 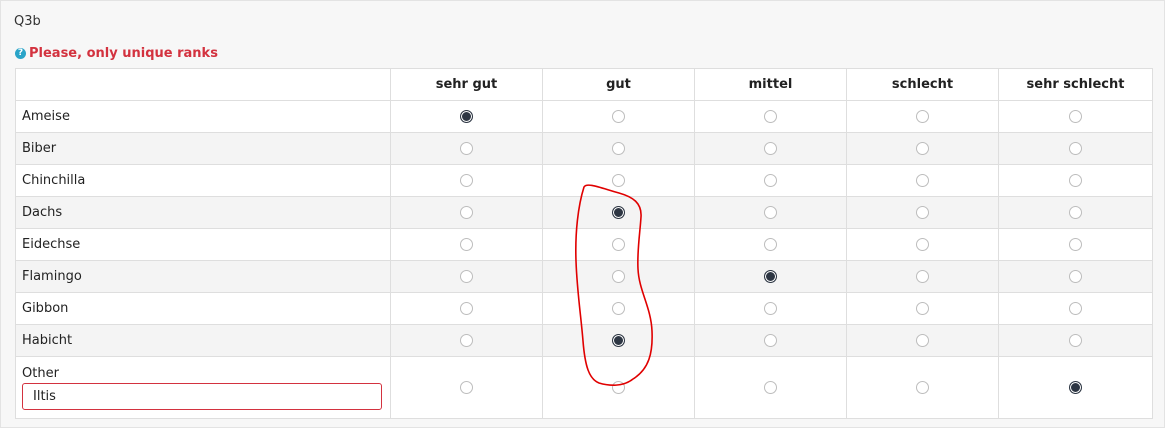 I want to click on row-biber: Biber, so click(x=584, y=148).